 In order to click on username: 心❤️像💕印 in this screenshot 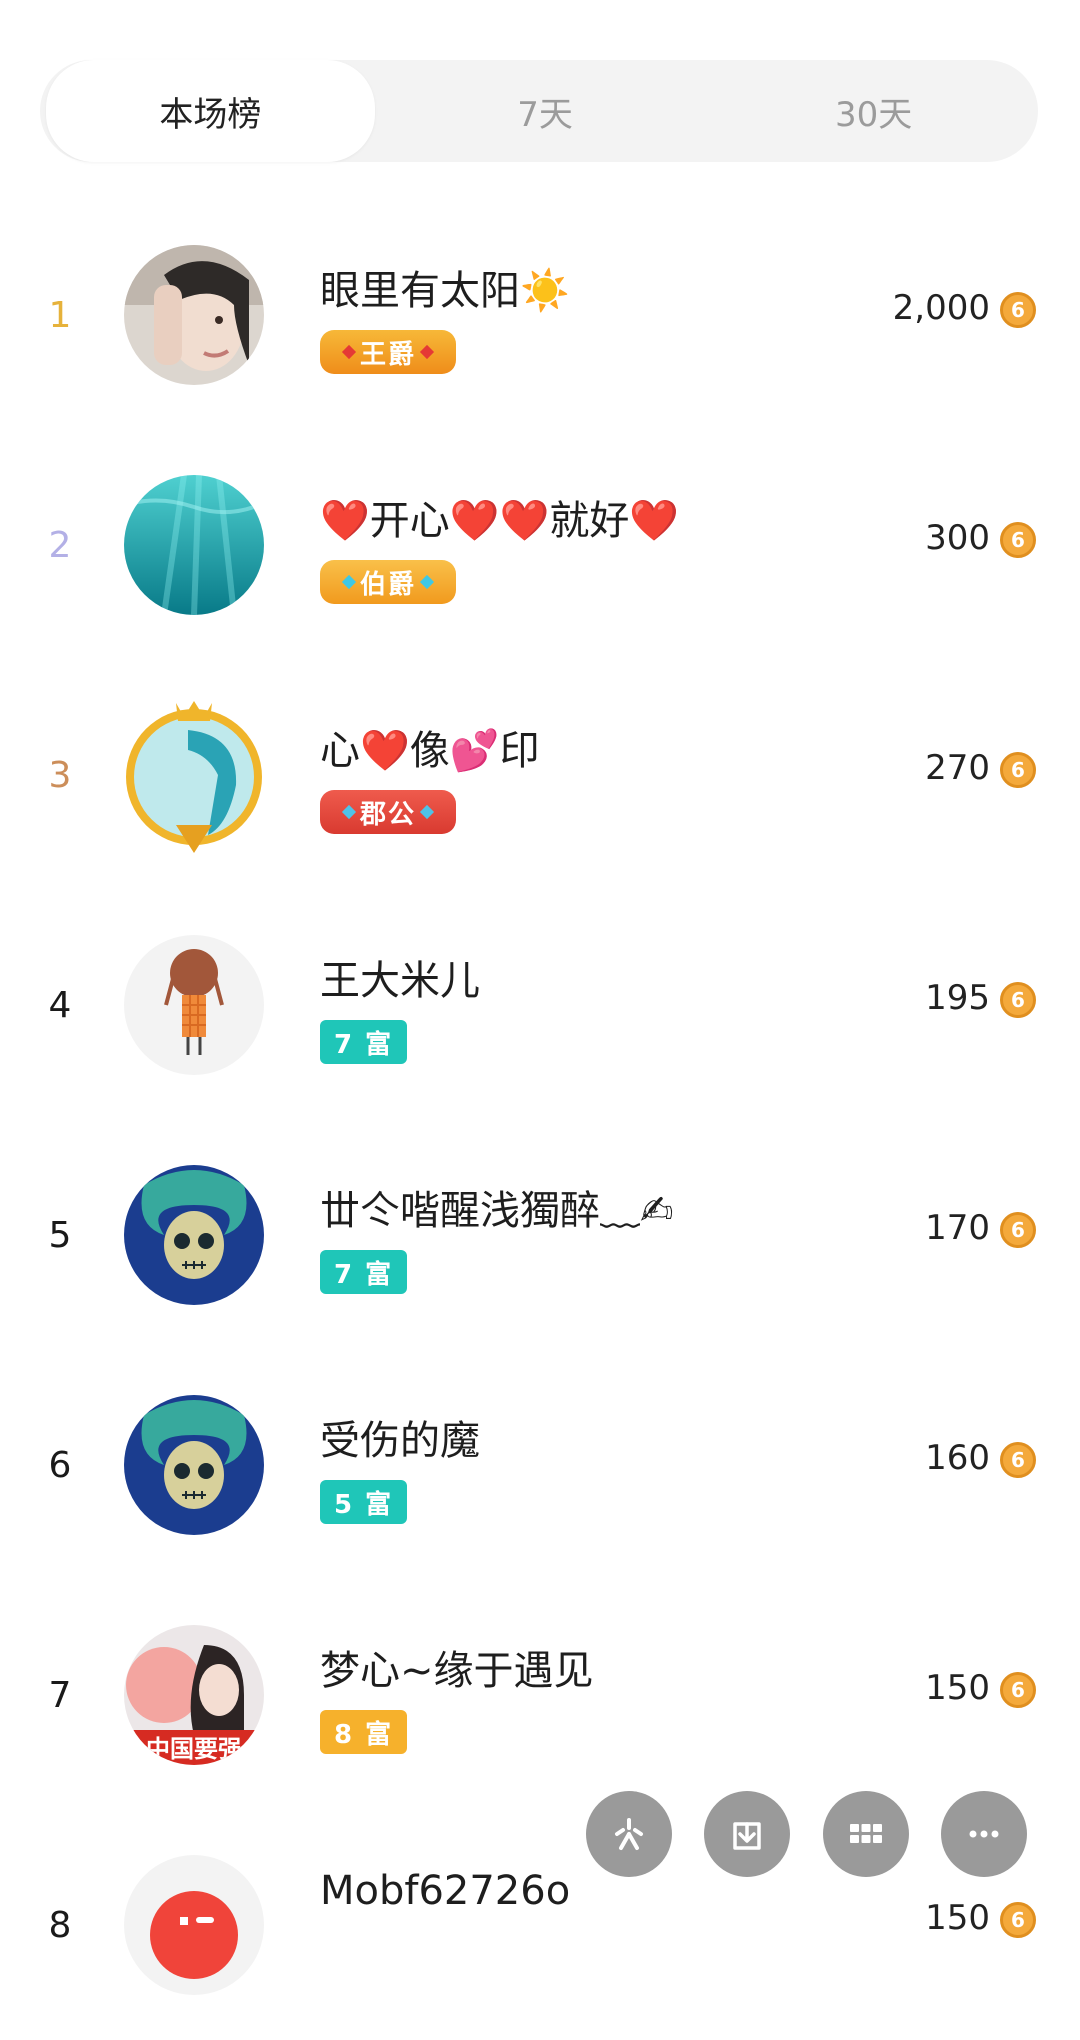, I will do `click(430, 751)`.